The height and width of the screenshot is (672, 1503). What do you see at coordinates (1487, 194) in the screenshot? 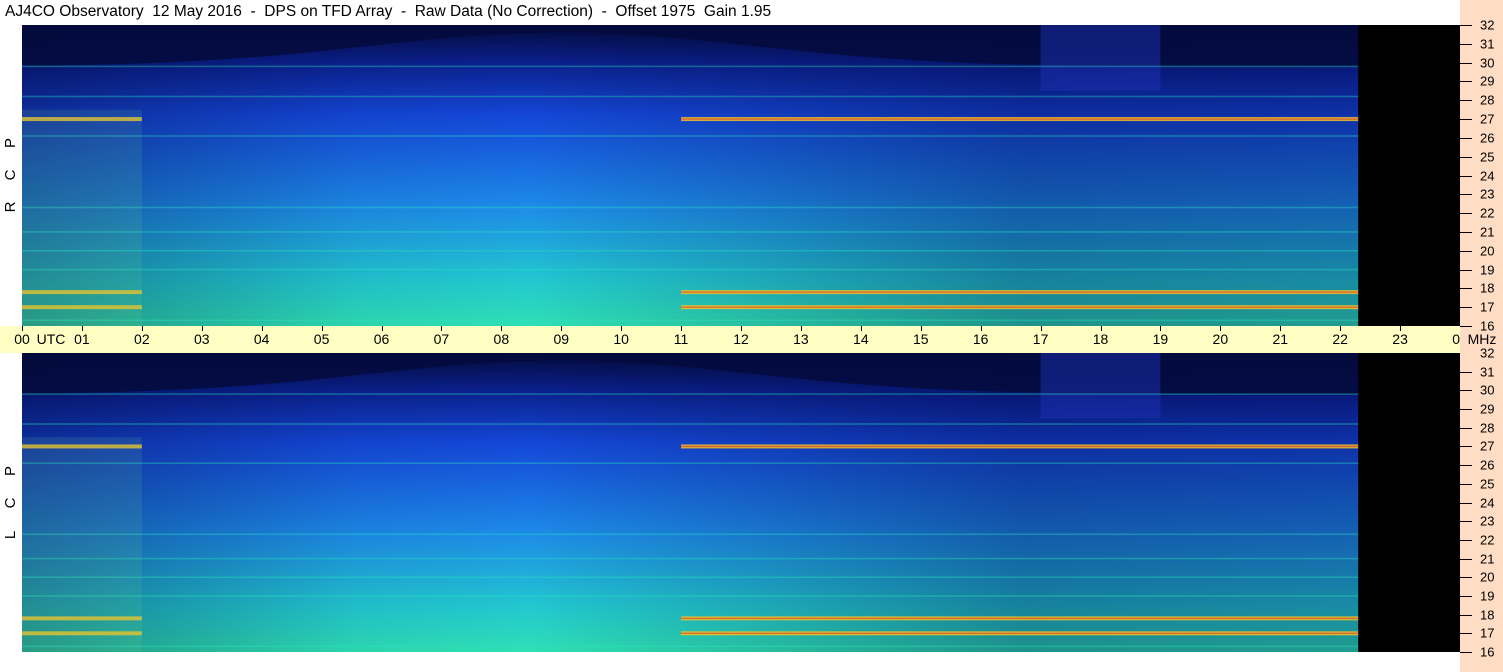
I see `freq-tick-label: 23` at bounding box center [1487, 194].